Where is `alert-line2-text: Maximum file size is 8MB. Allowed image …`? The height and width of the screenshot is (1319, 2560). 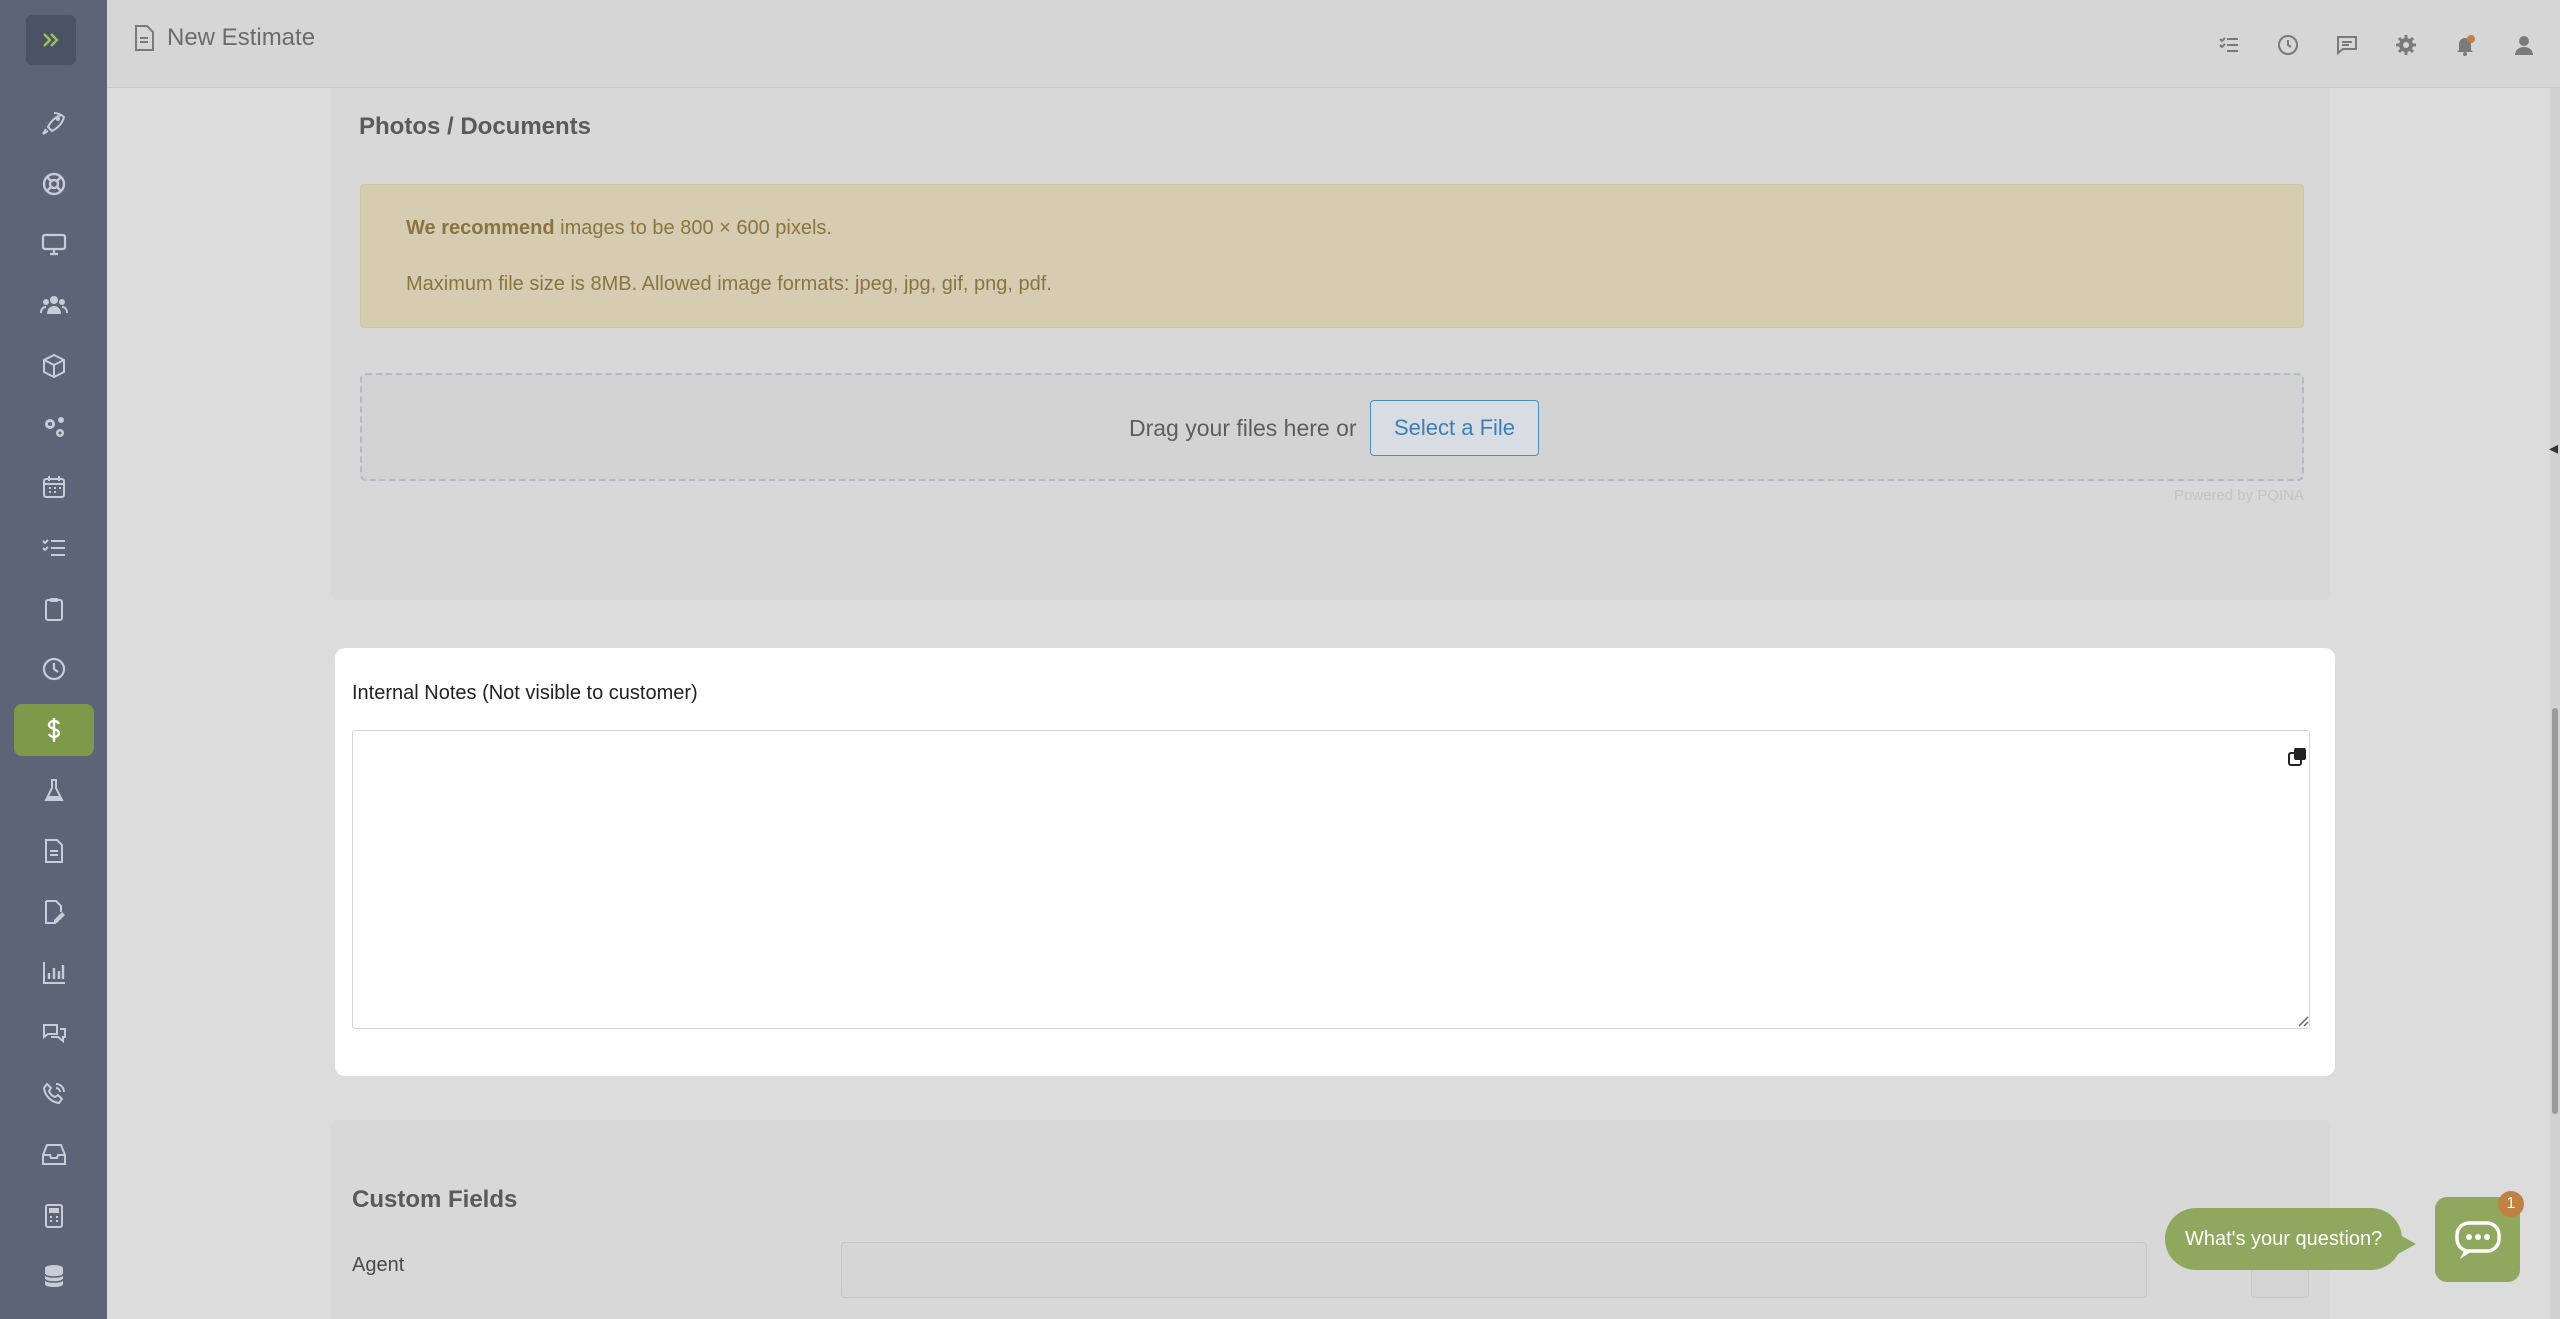
alert-line2-text: Maximum file size is 8MB. Allowed image … is located at coordinates (729, 284).